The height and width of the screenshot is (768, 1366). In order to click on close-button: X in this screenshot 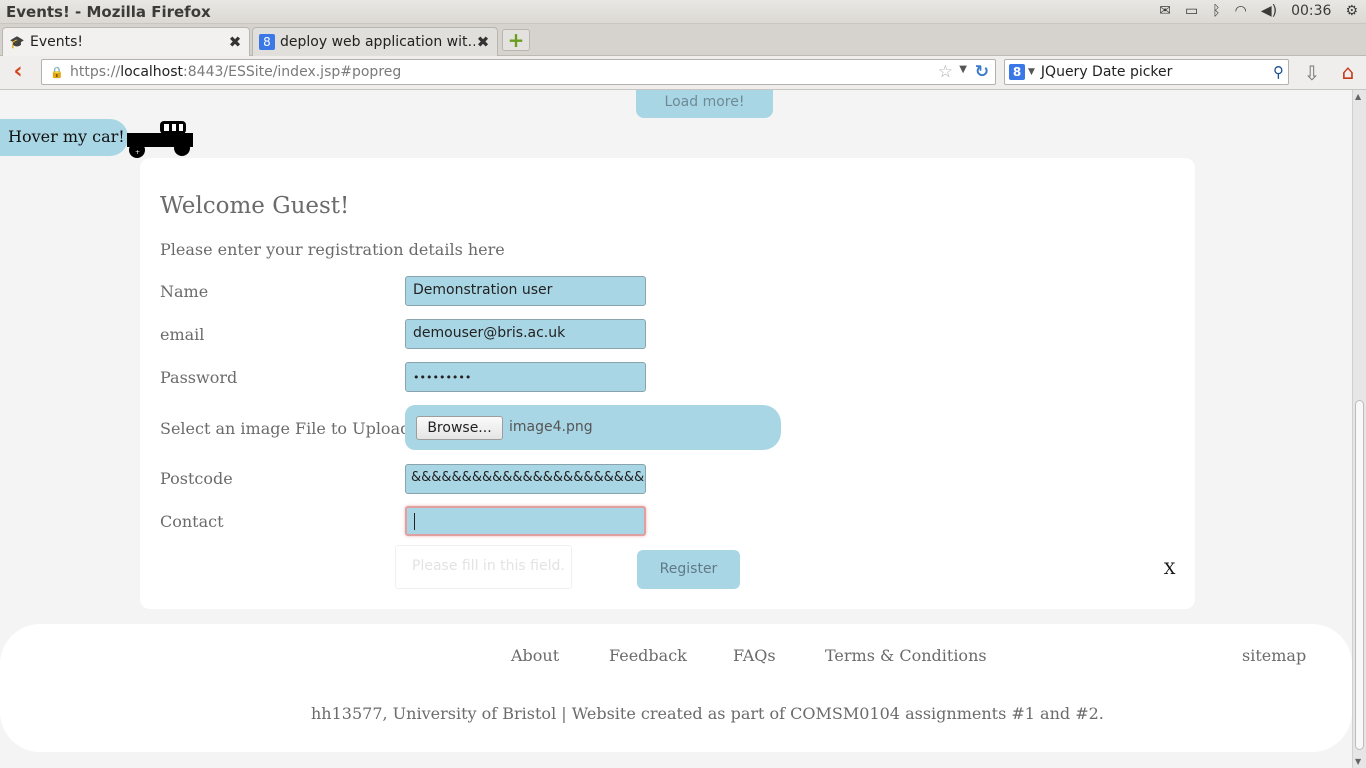, I will do `click(1169, 568)`.